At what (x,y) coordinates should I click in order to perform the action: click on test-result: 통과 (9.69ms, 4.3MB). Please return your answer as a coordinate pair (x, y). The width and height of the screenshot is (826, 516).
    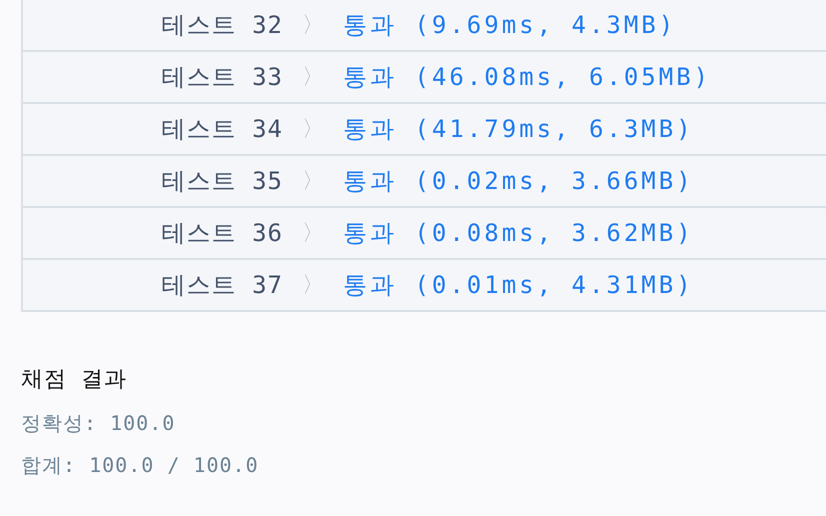
    Looking at the image, I should click on (509, 25).